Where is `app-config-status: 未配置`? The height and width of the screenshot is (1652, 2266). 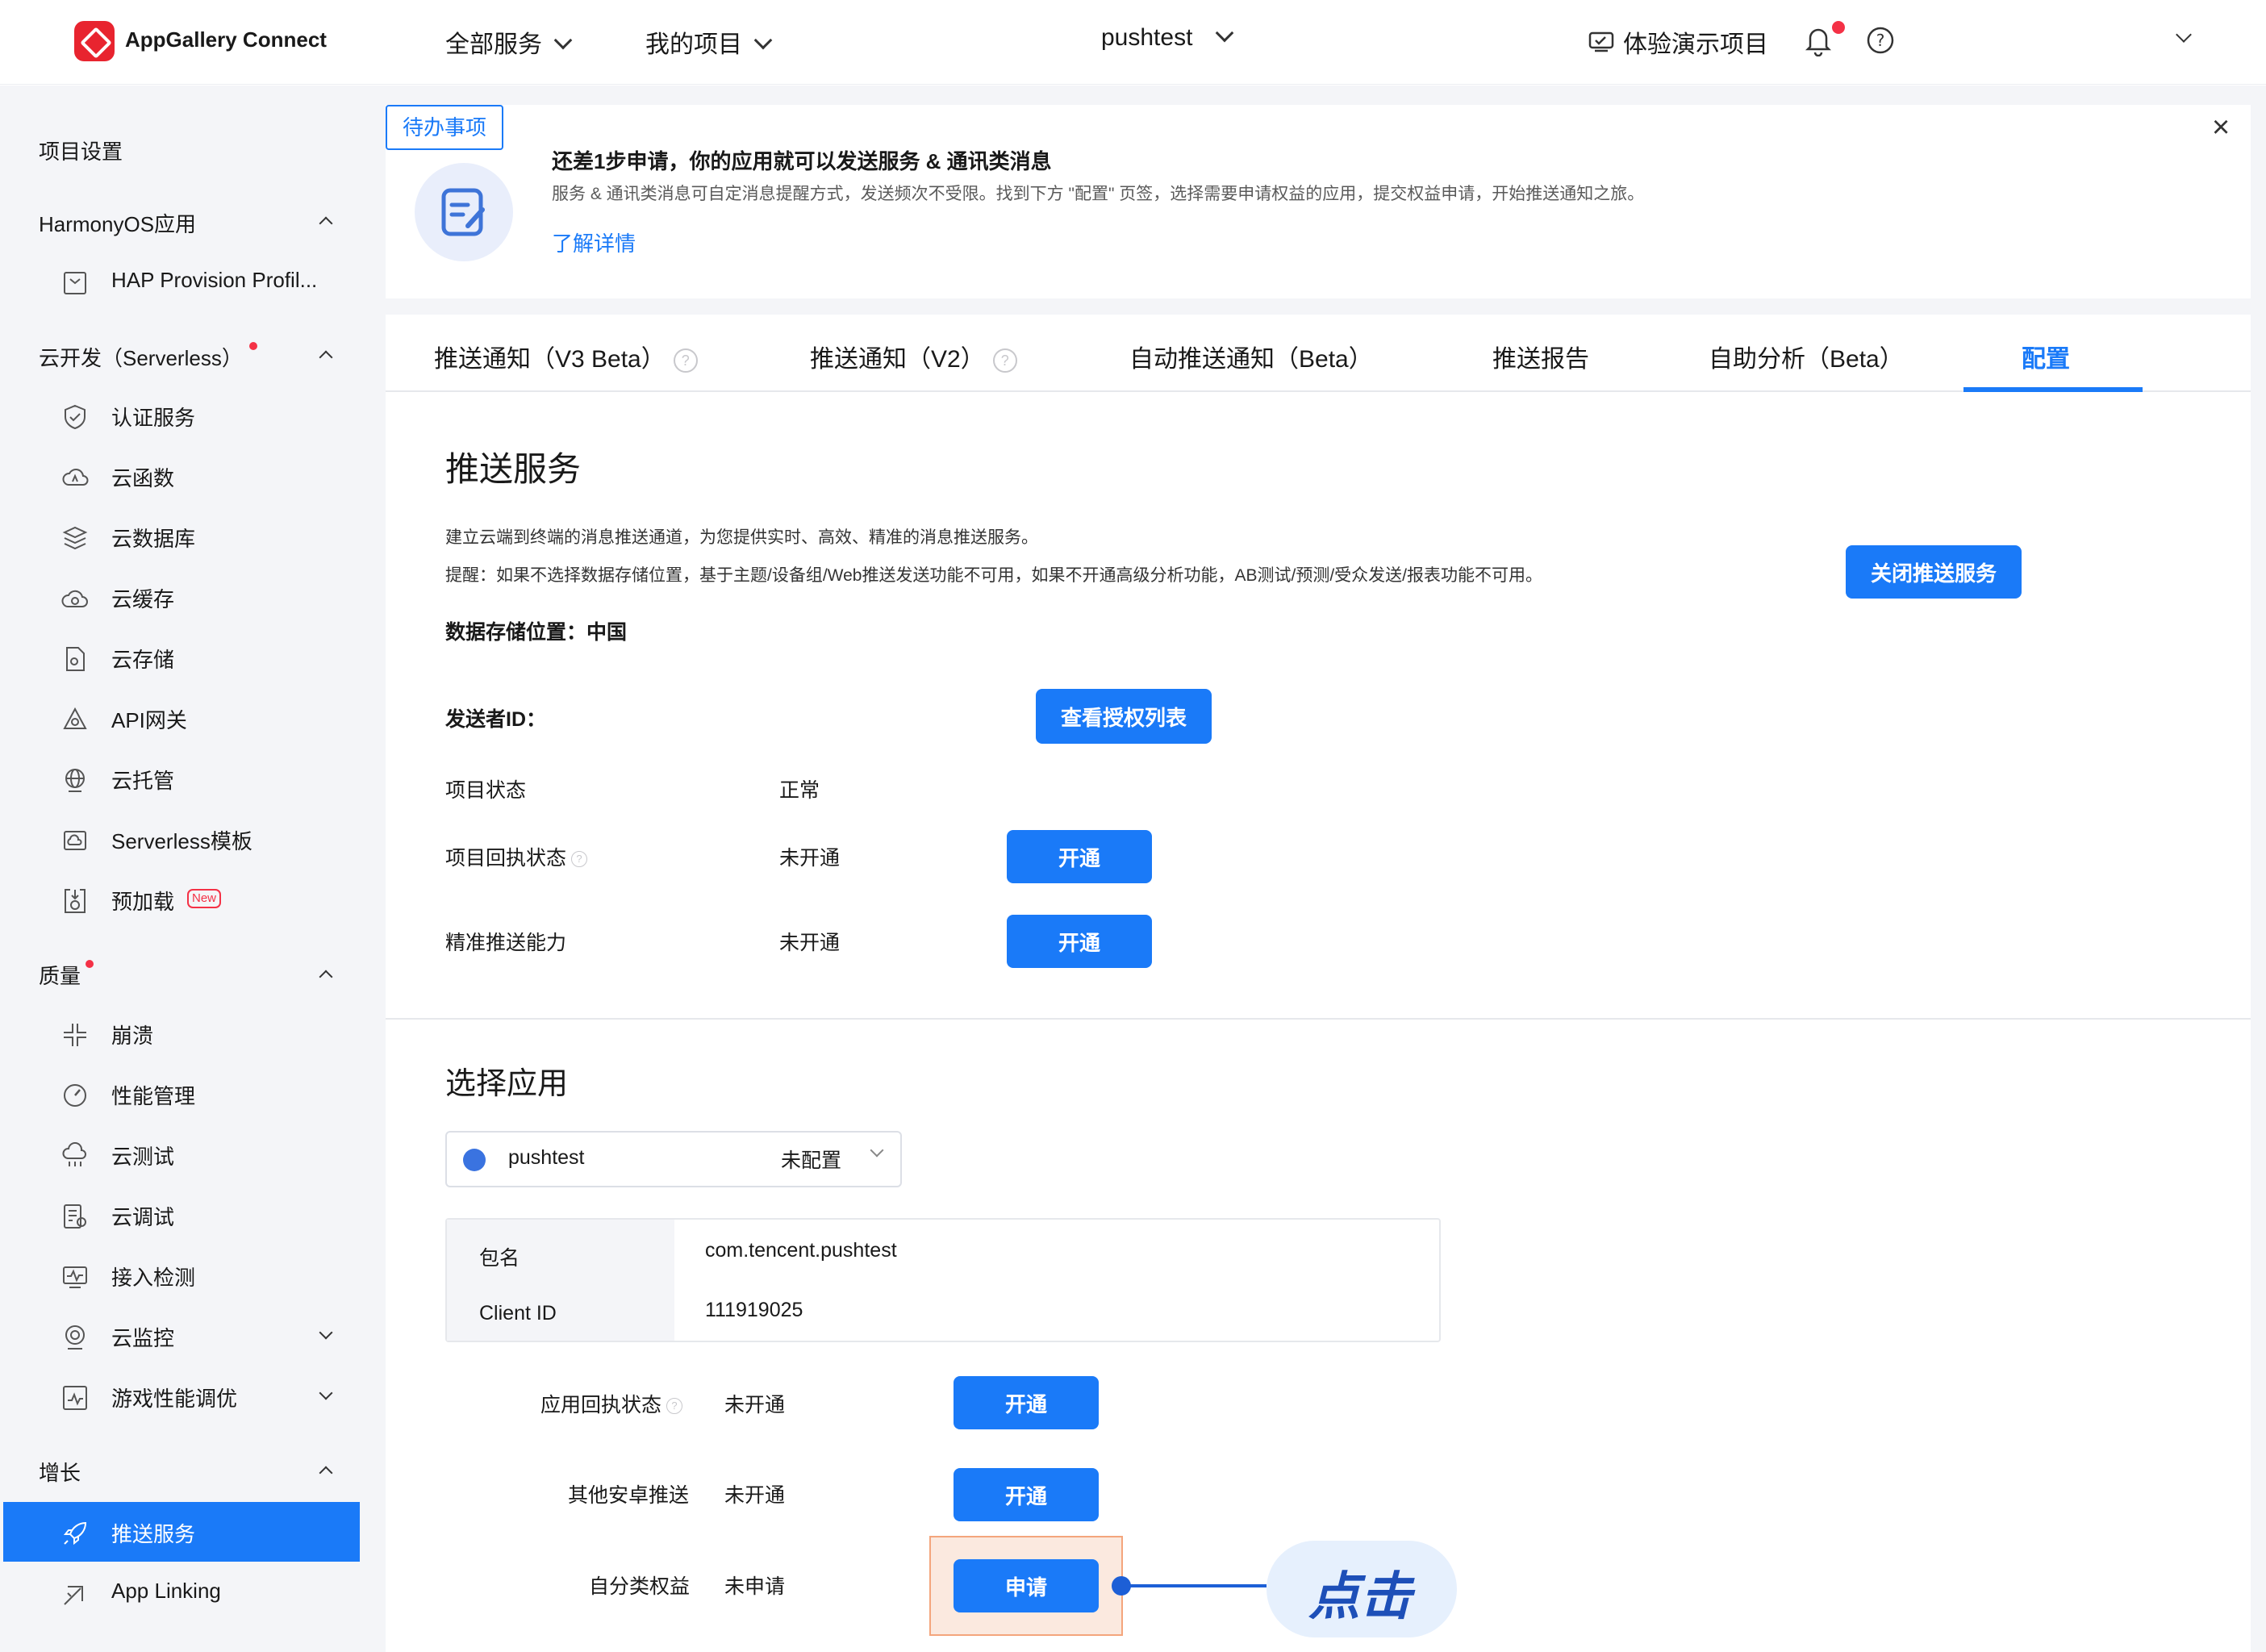 app-config-status: 未配置 is located at coordinates (812, 1160).